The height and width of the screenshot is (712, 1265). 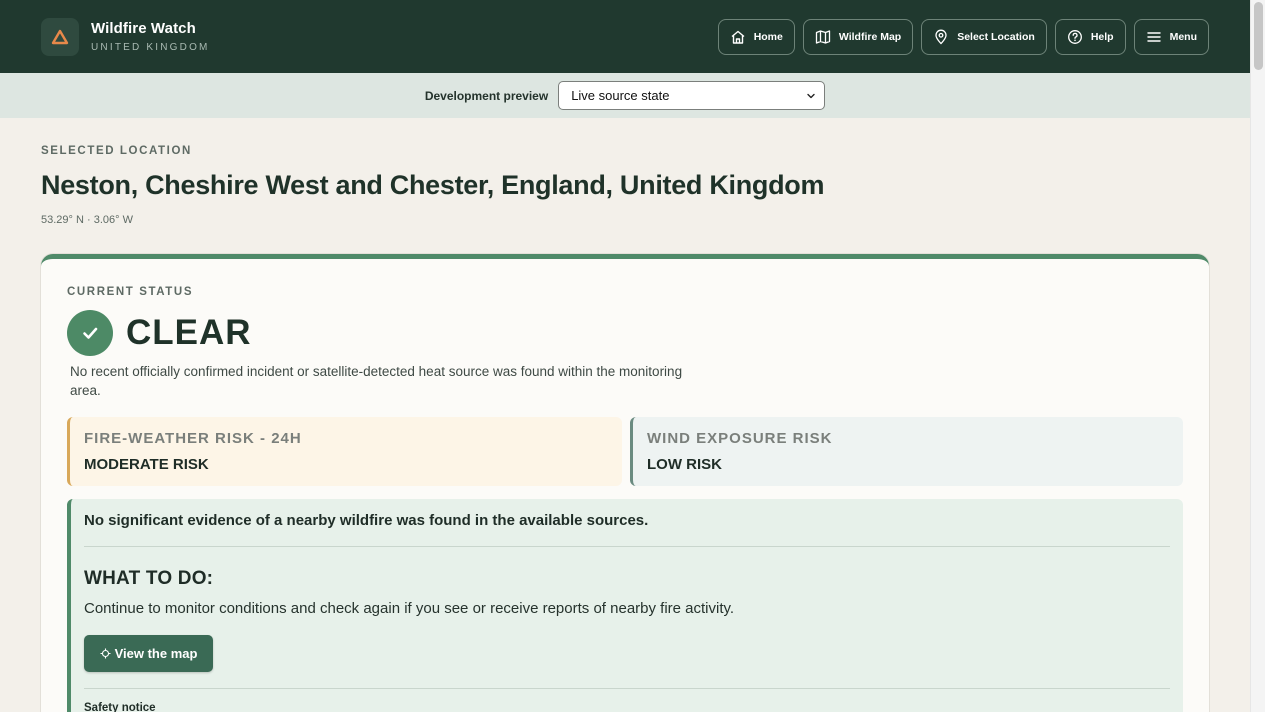 I want to click on nav-menu-button: Menu, so click(x=1171, y=36).